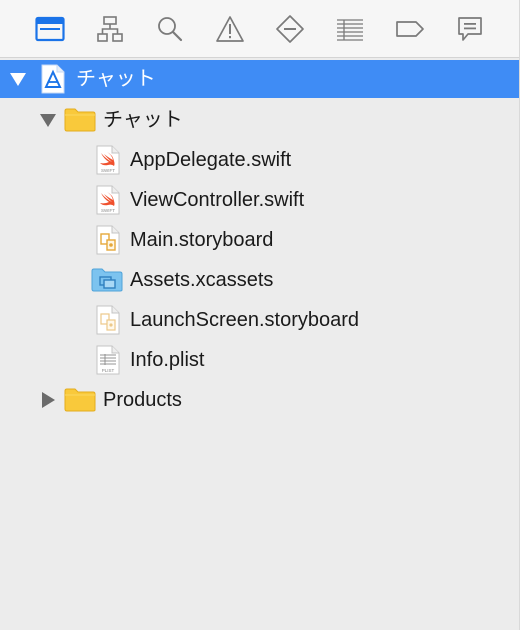  I want to click on project-navigator-button, so click(50, 29).